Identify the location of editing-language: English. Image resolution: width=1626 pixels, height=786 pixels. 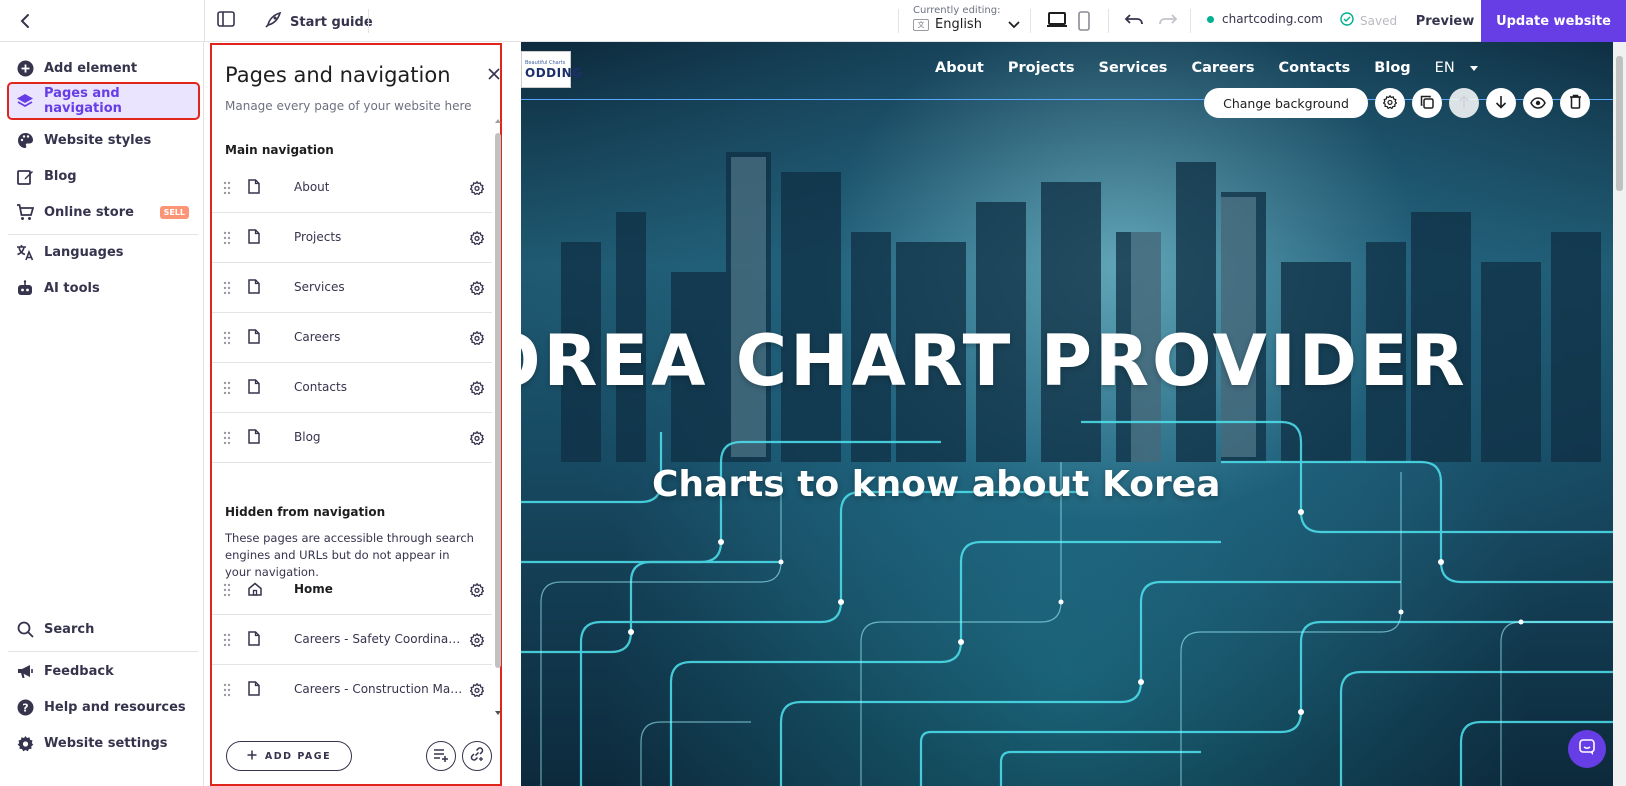
(958, 24).